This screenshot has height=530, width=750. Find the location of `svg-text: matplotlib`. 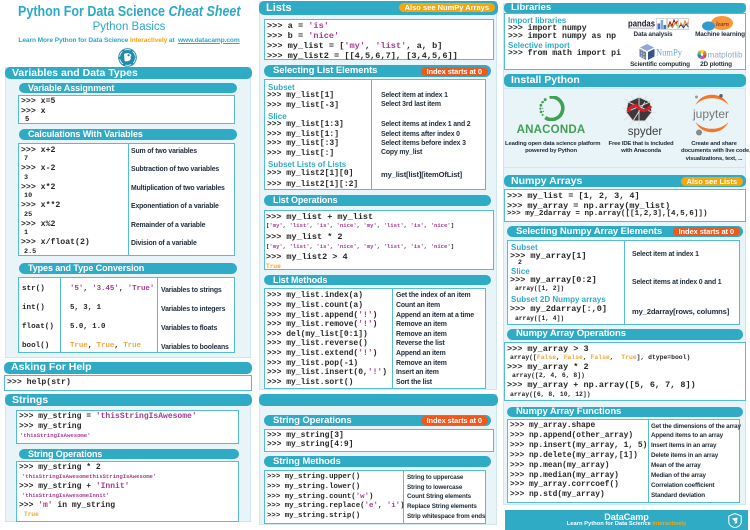

svg-text: matplotlib is located at coordinates (725, 55).